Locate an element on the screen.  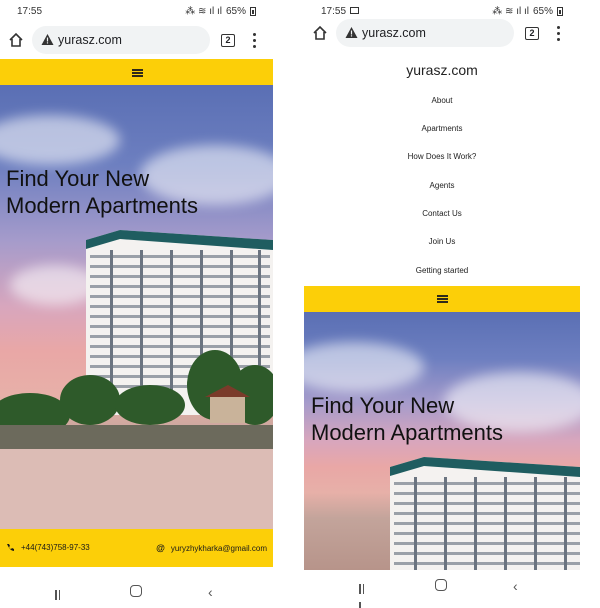
menu-item-getting-started: Getting started is located at coordinates (442, 270).